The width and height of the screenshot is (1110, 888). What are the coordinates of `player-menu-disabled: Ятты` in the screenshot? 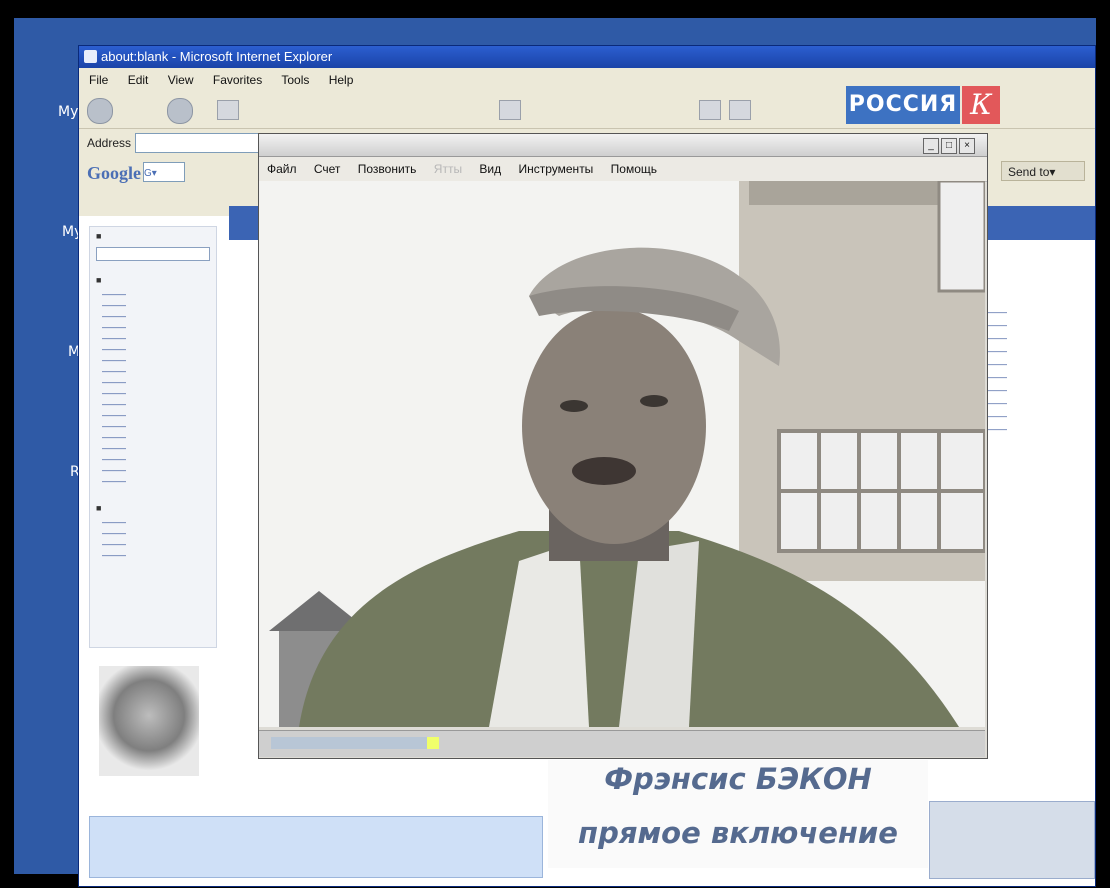 It's located at (448, 169).